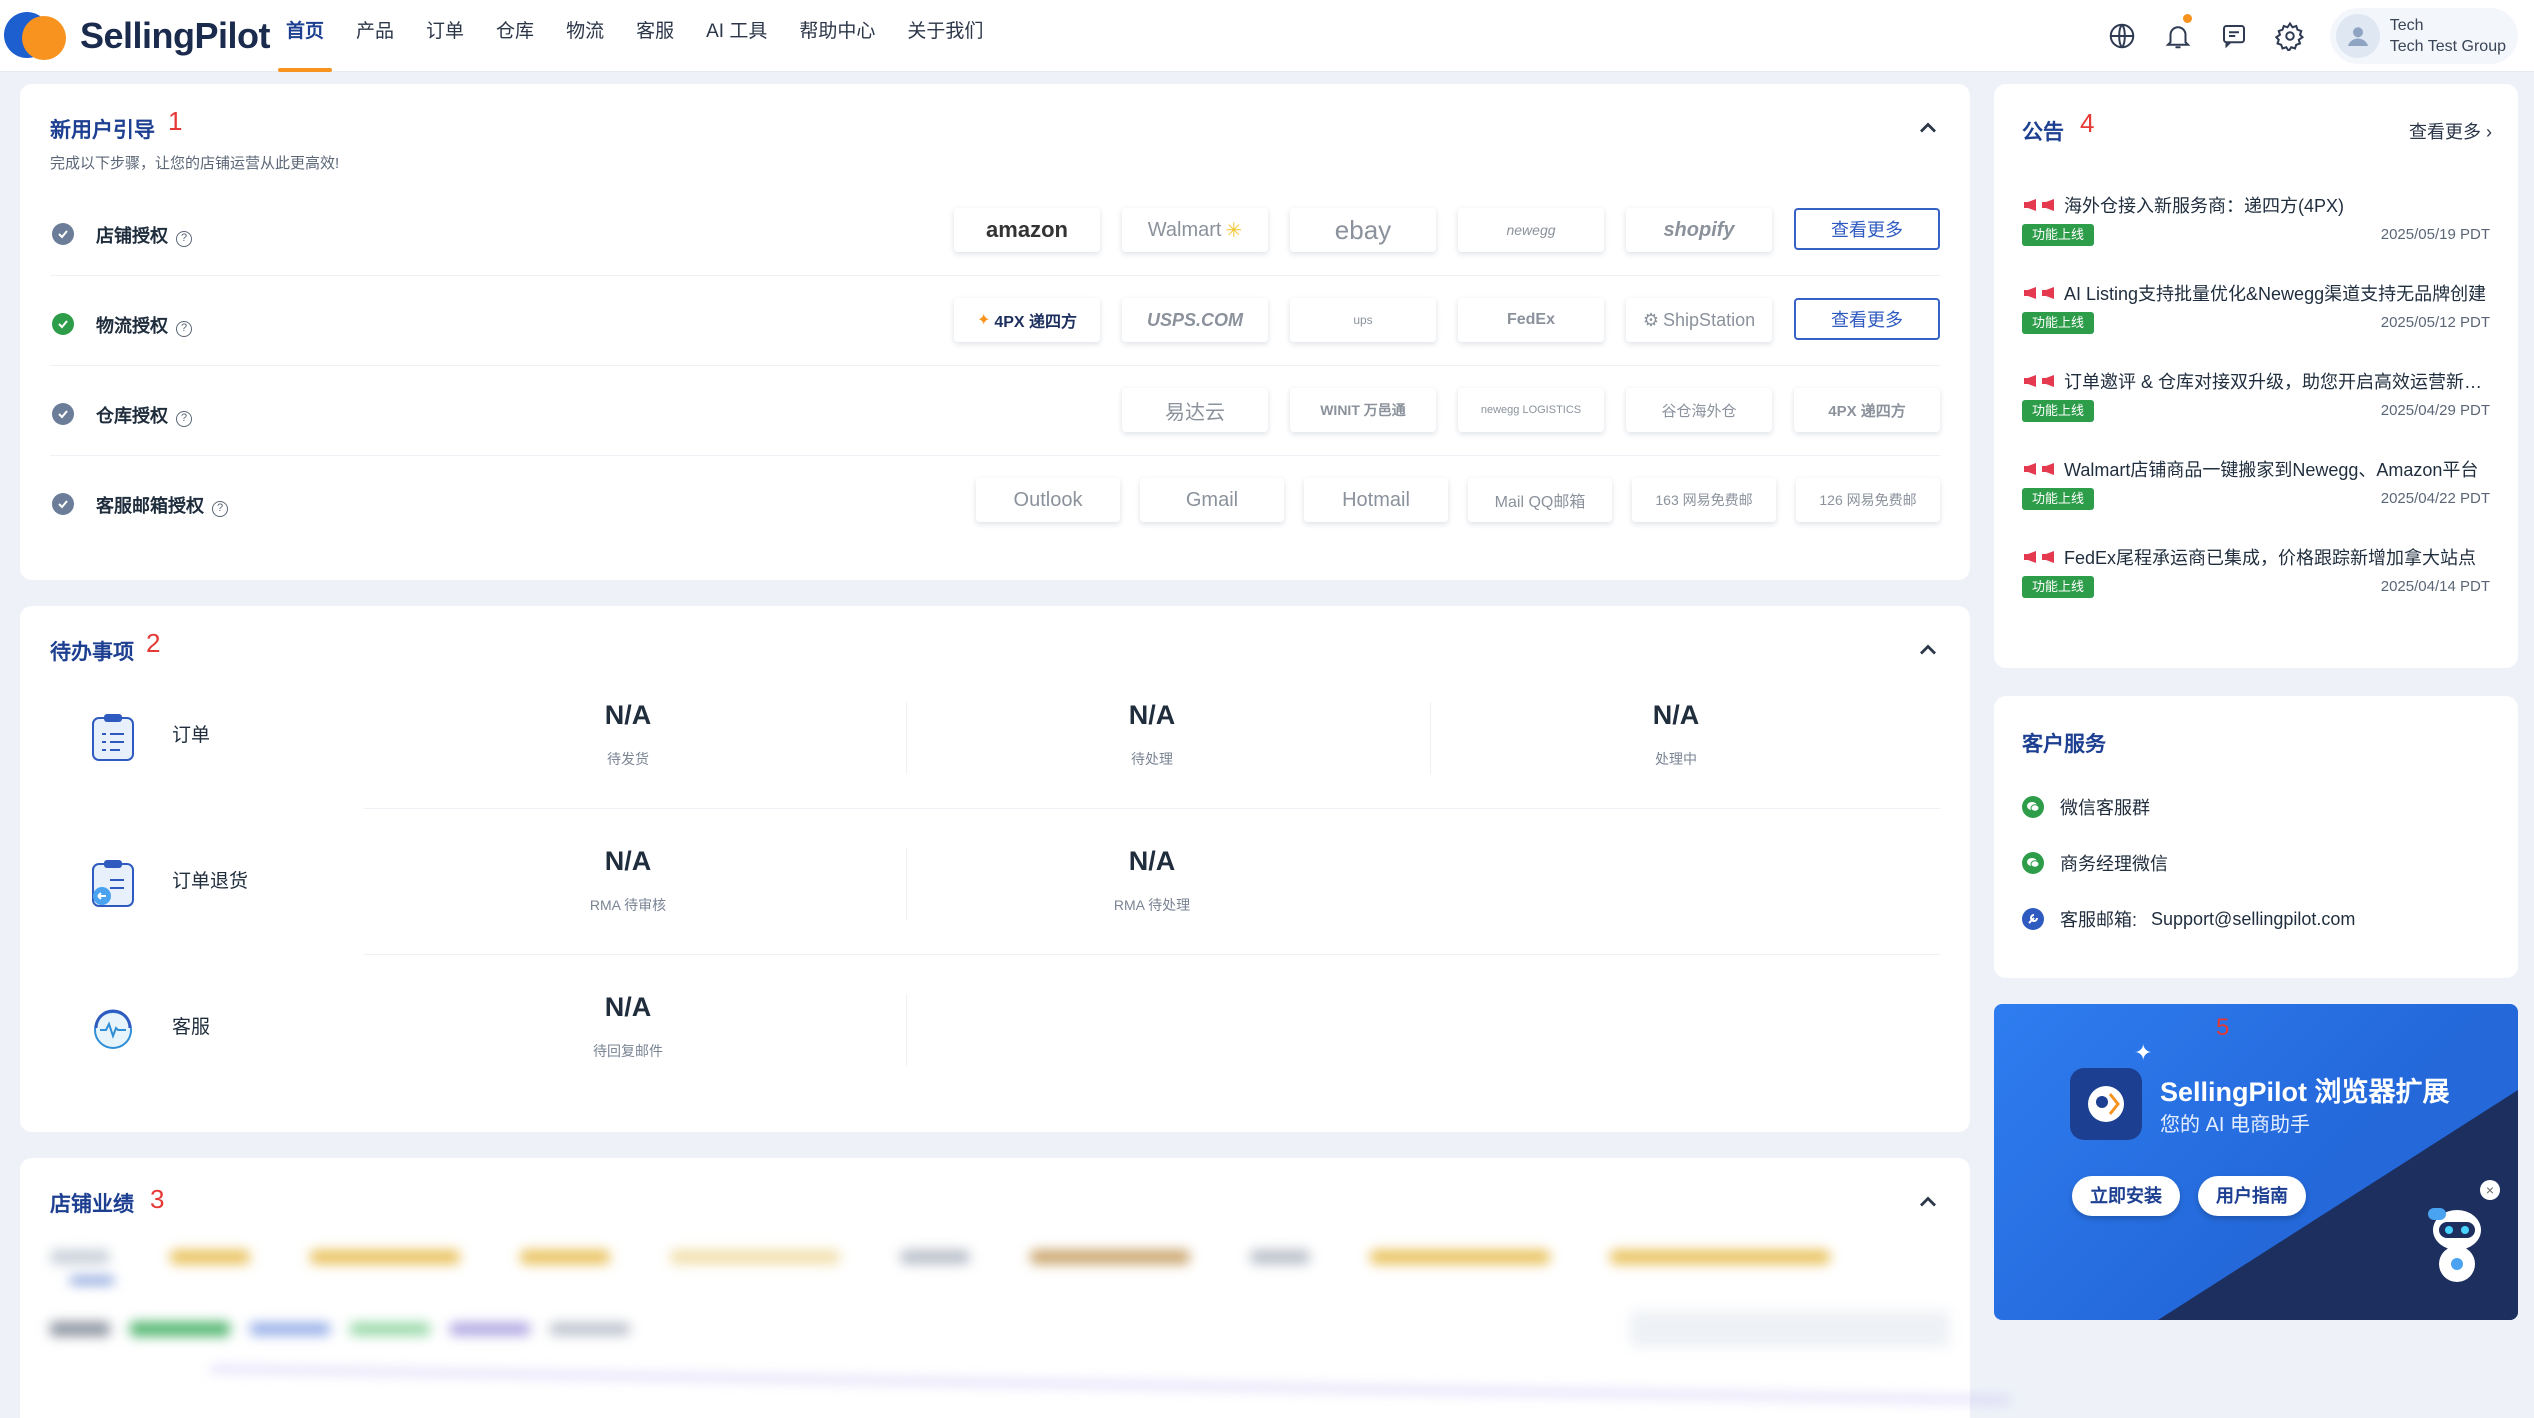  What do you see at coordinates (1195, 410) in the screenshot?
I see `yidayun-logo: 易达云` at bounding box center [1195, 410].